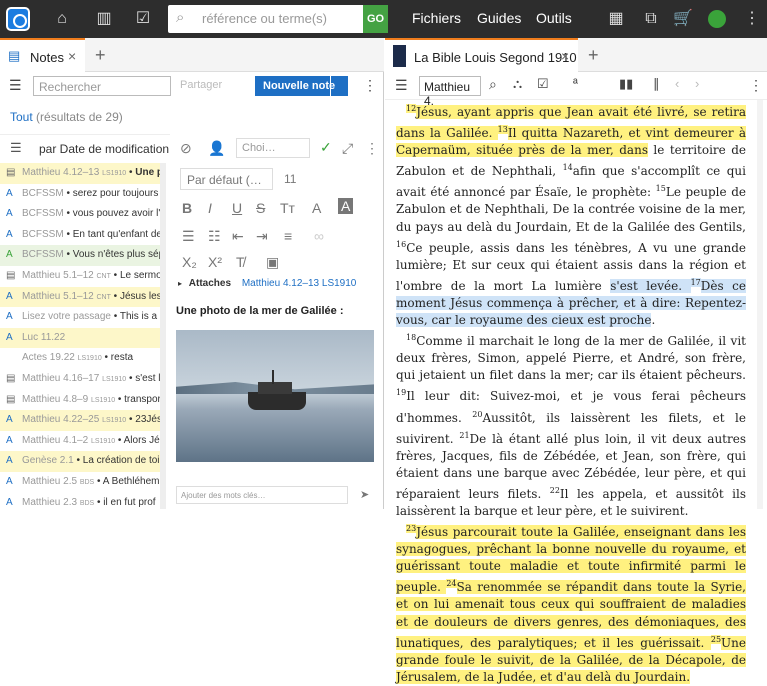 Image resolution: width=767 pixels, height=686 pixels. What do you see at coordinates (717, 19) in the screenshot?
I see `avatar` at bounding box center [717, 19].